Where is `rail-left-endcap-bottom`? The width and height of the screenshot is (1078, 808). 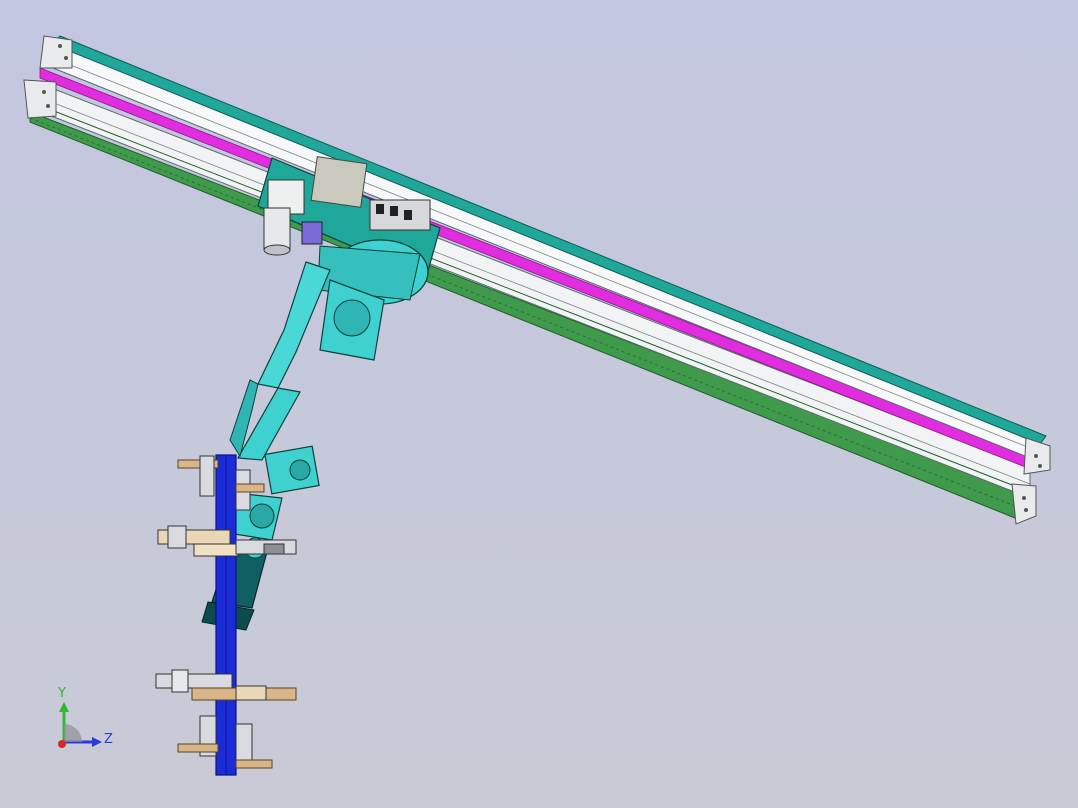 rail-left-endcap-bottom is located at coordinates (40, 99).